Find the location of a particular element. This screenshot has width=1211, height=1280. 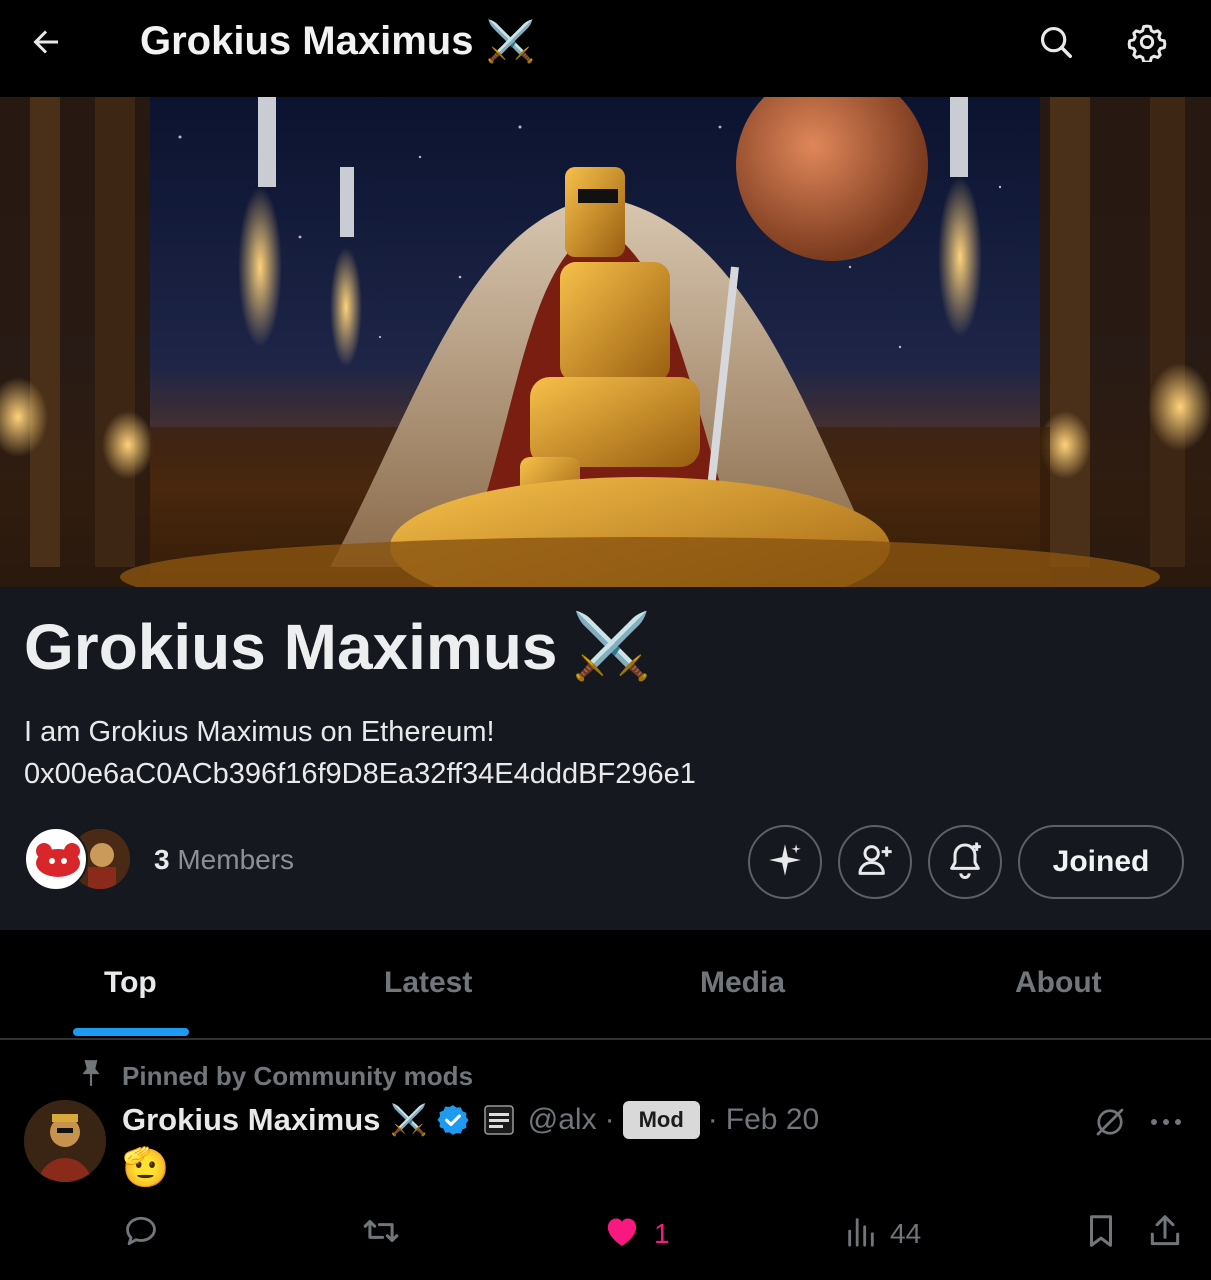

invite-button is located at coordinates (875, 862).